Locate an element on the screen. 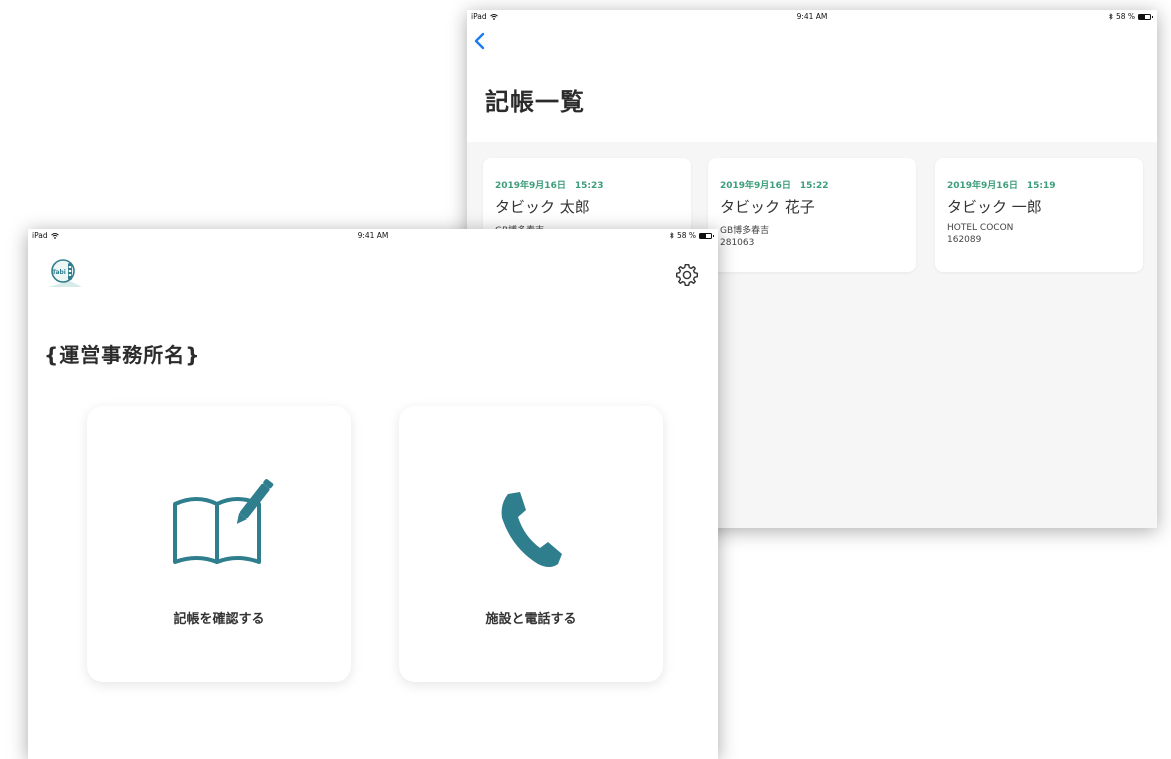  entry-name: タビック 太郎 is located at coordinates (542, 207).